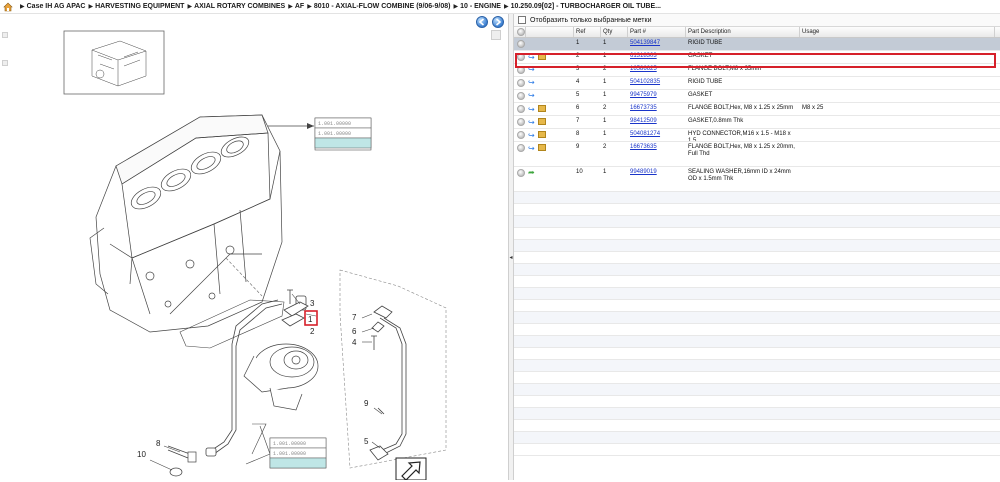 This screenshot has width=1000, height=482. Describe the element at coordinates (498, 22) in the screenshot. I see `forward-button` at that location.